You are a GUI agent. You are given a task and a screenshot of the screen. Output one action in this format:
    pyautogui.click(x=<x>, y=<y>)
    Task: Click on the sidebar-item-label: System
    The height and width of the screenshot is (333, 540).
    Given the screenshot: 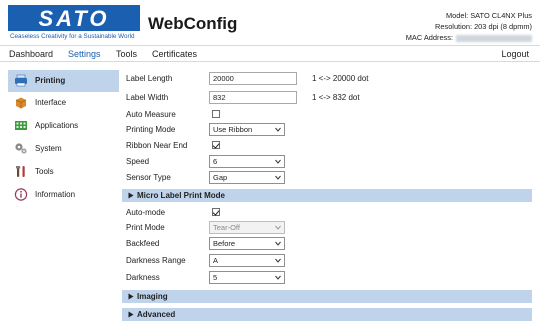 What is the action you would take?
    pyautogui.click(x=48, y=148)
    